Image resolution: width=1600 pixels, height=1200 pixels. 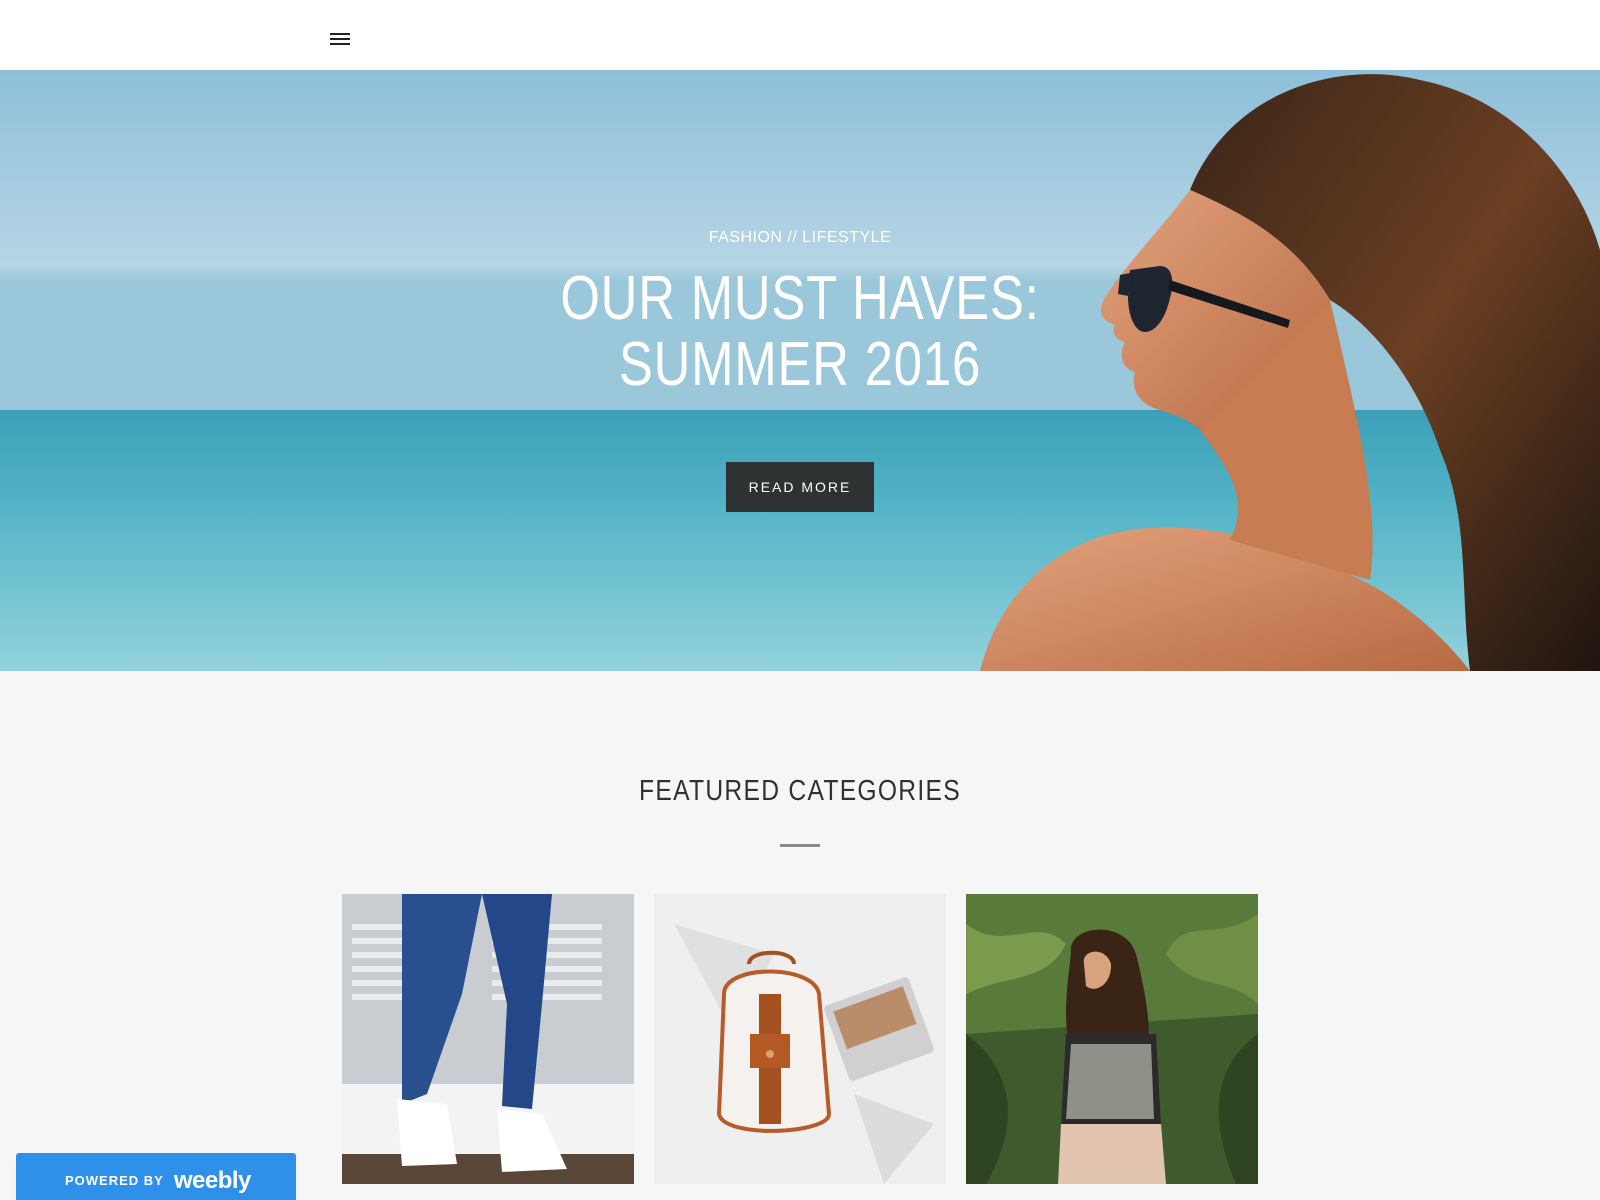 What do you see at coordinates (800, 487) in the screenshot?
I see `read-more-button: READ MORE` at bounding box center [800, 487].